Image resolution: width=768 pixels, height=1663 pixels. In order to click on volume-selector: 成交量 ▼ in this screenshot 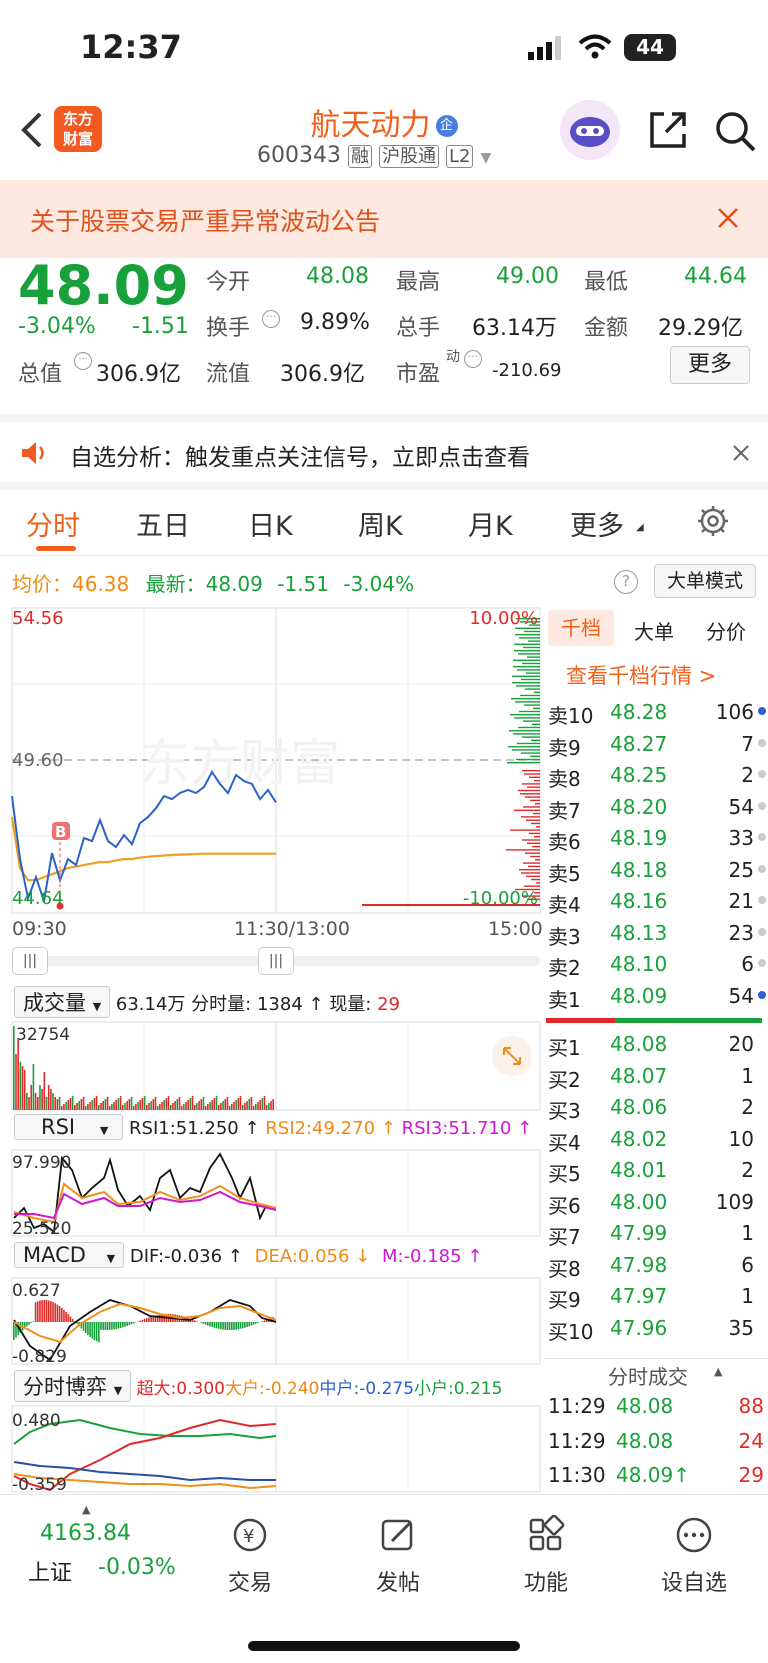, I will do `click(62, 1002)`.